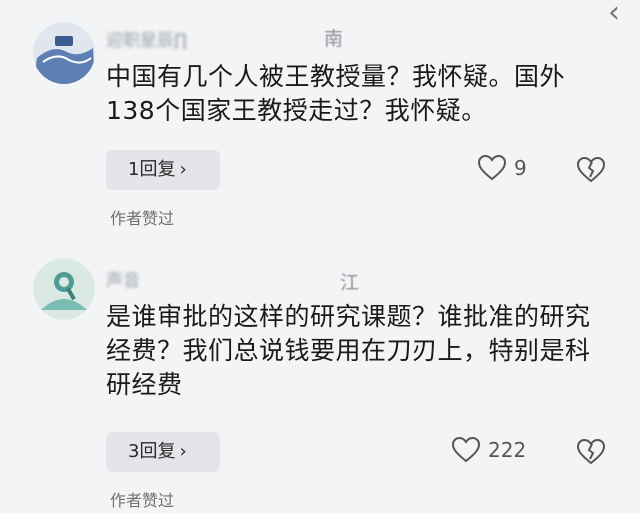  I want to click on like-button: 222, so click(489, 450).